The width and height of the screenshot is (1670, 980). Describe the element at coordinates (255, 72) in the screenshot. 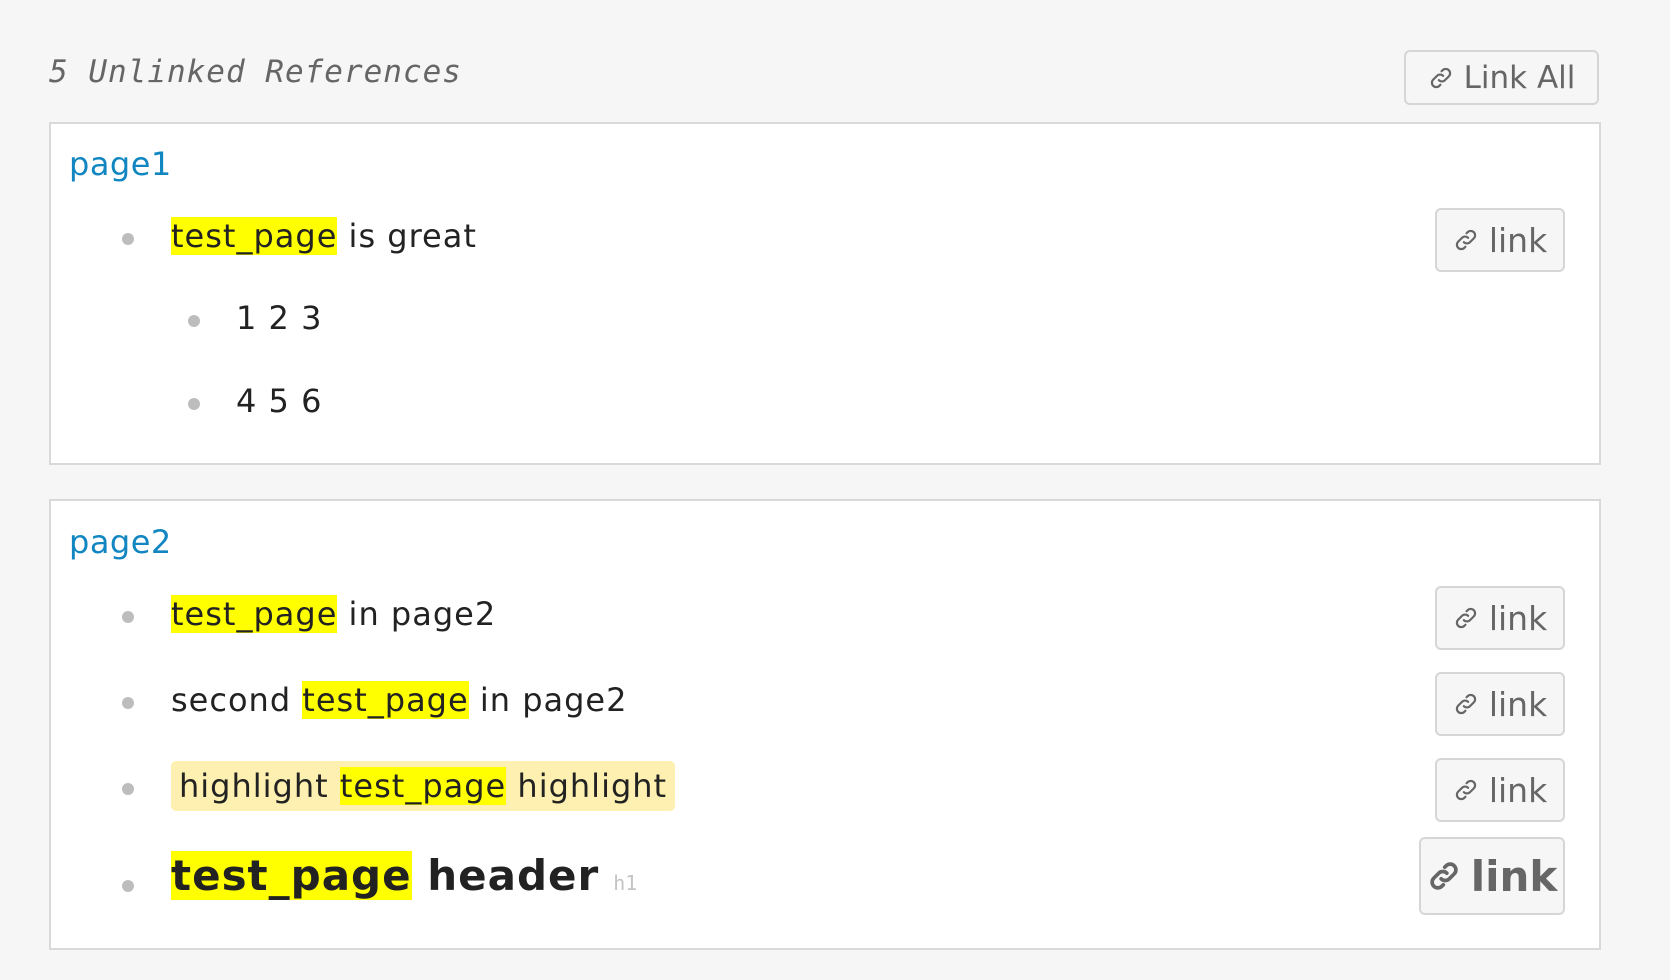

I see `unlinked-references-title: 5 Unlinked References` at that location.